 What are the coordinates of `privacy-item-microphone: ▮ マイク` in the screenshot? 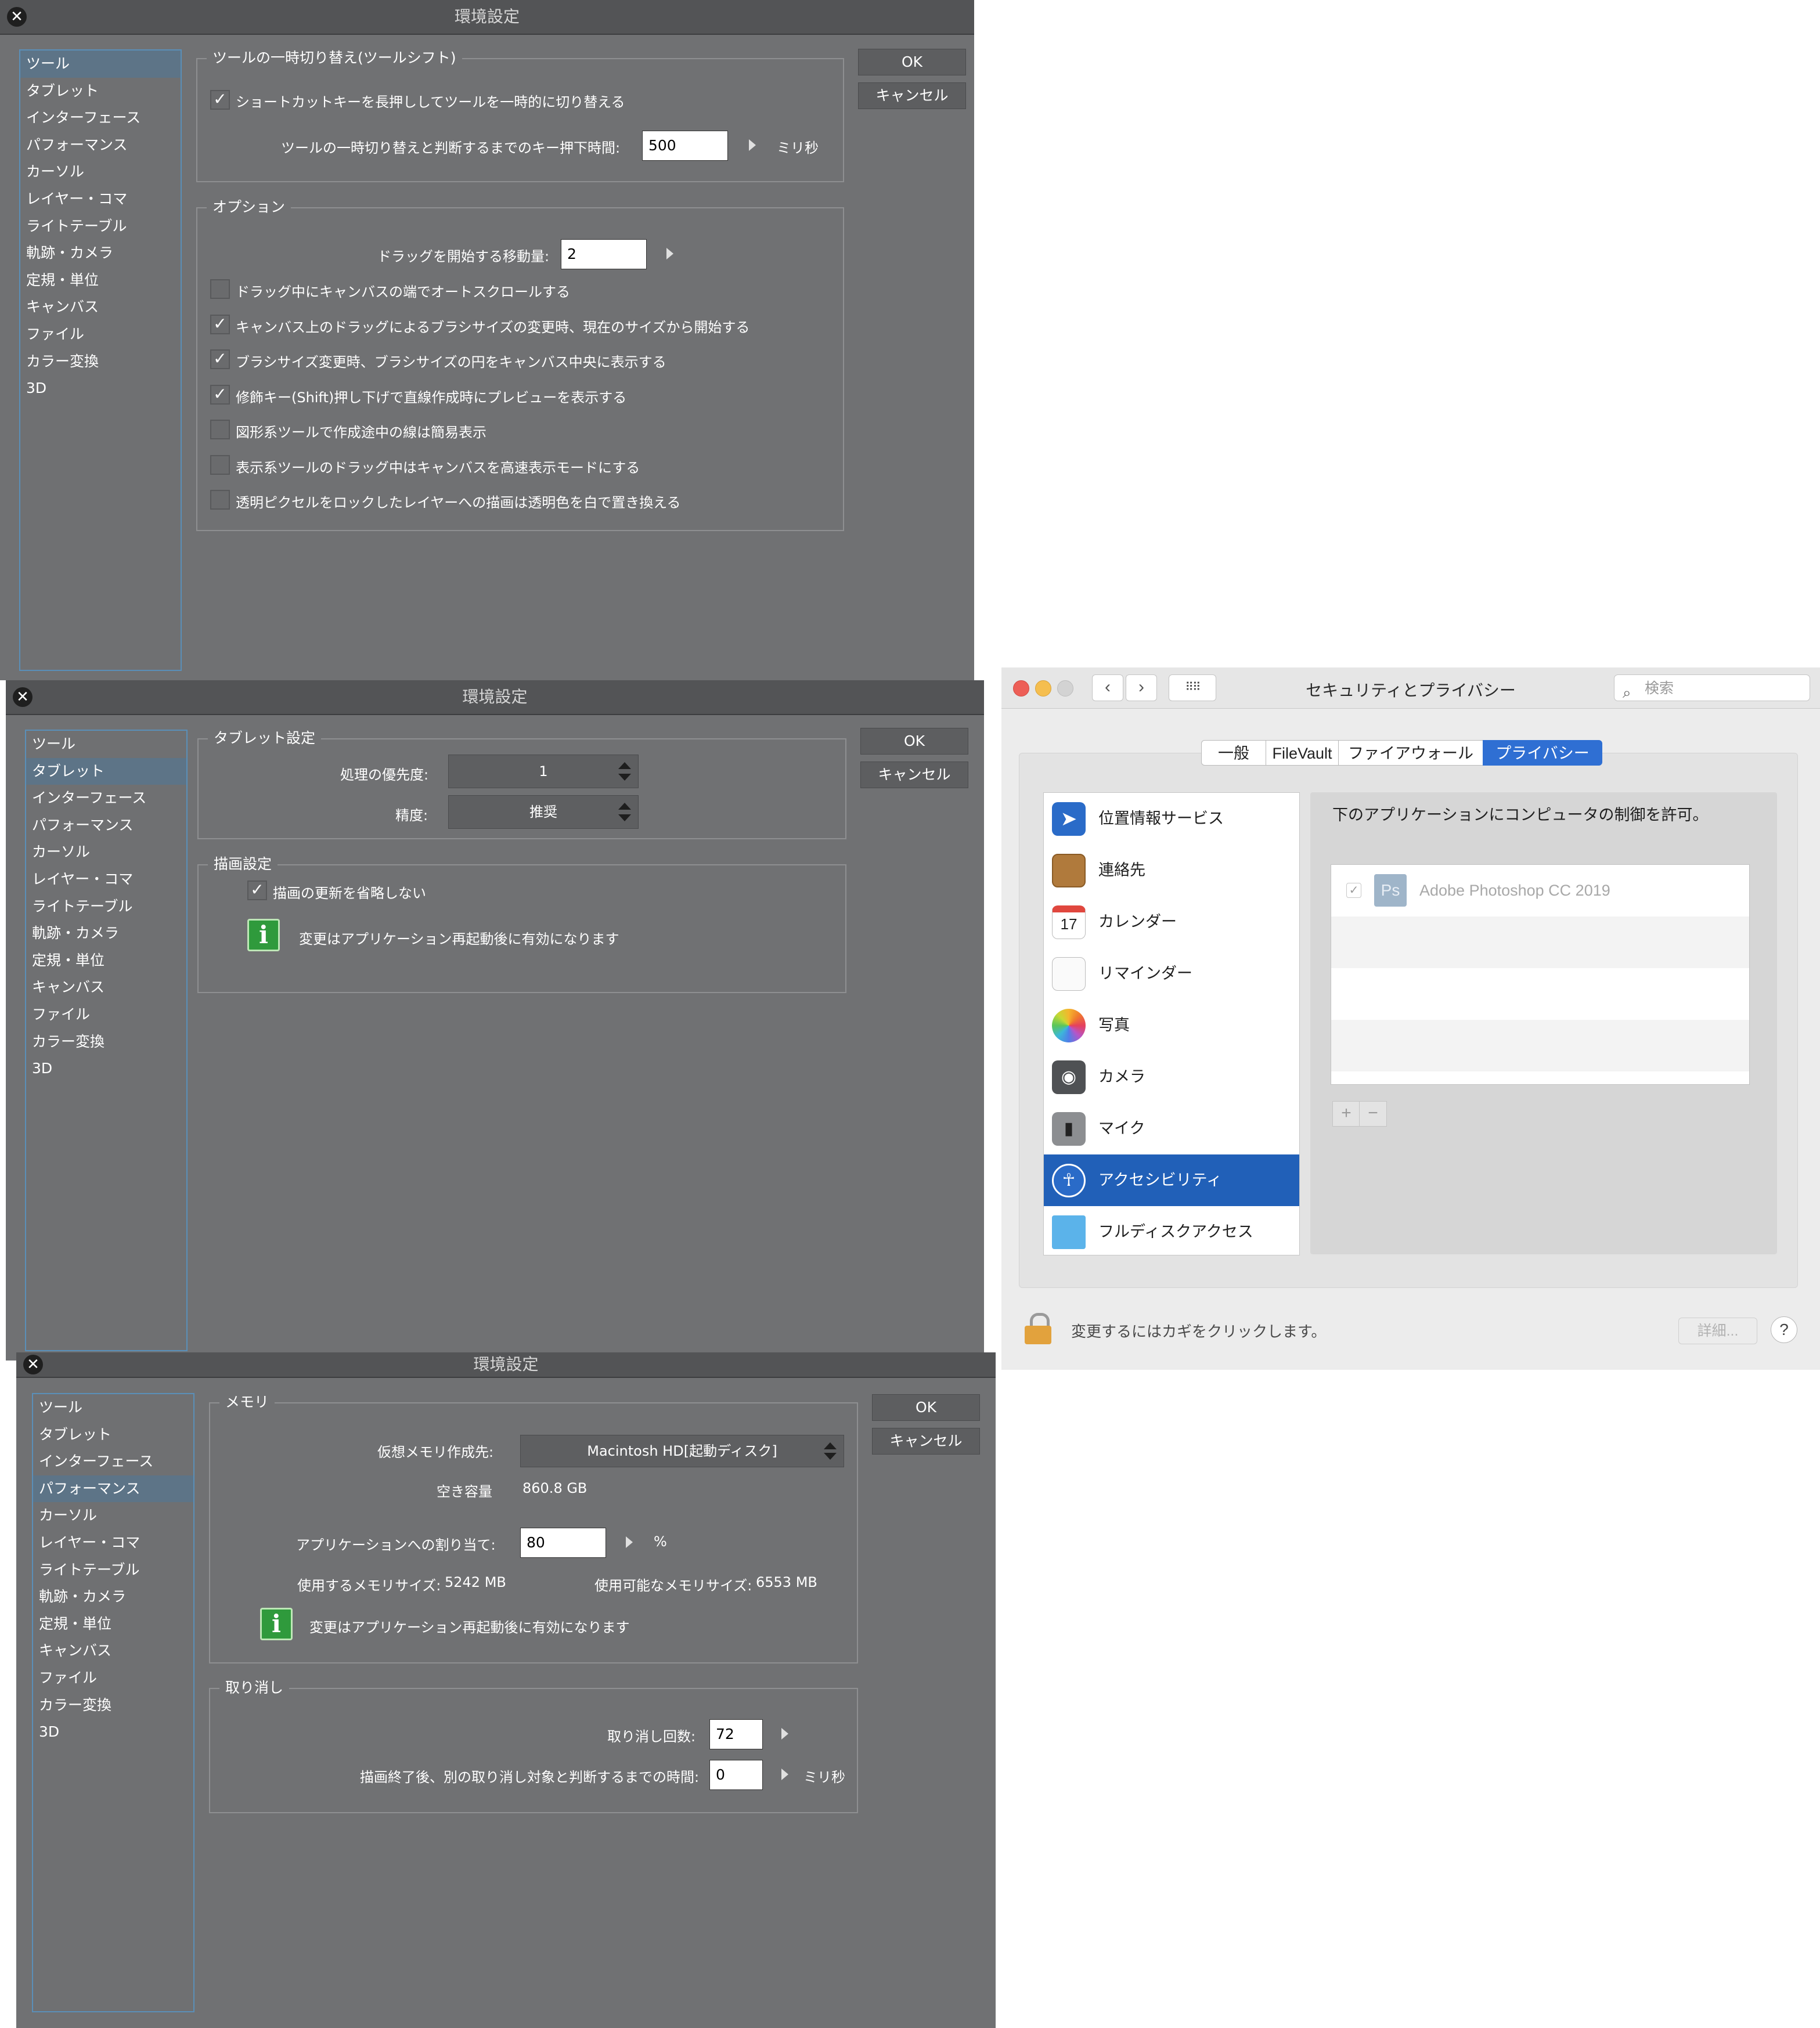 It's located at (1171, 1128).